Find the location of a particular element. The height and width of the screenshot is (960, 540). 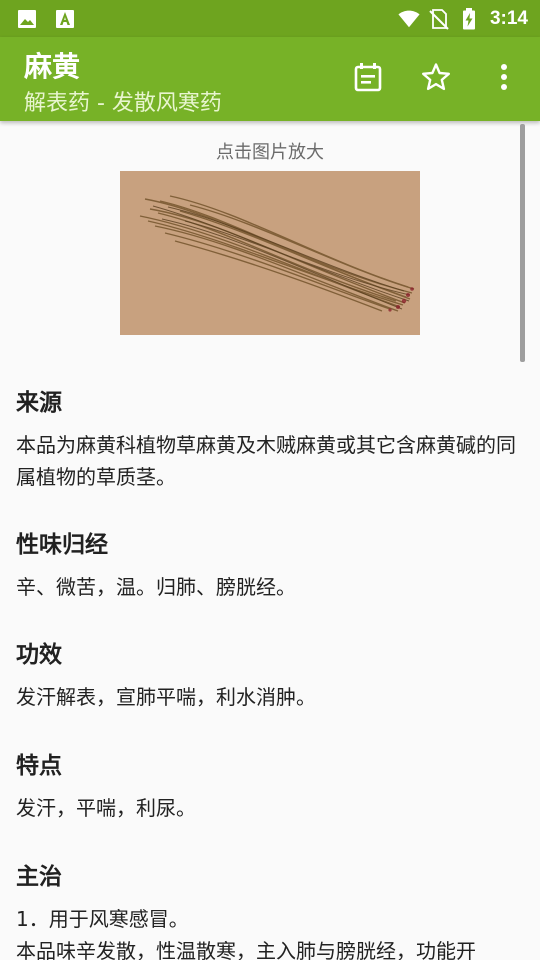

text-a-icon is located at coordinates (65, 19).